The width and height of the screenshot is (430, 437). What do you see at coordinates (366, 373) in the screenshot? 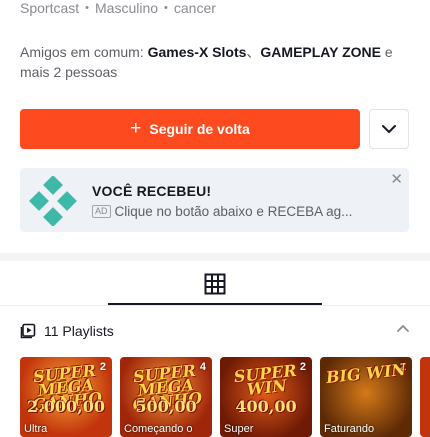
I see `playlist-cover-text: BIG WIN` at bounding box center [366, 373].